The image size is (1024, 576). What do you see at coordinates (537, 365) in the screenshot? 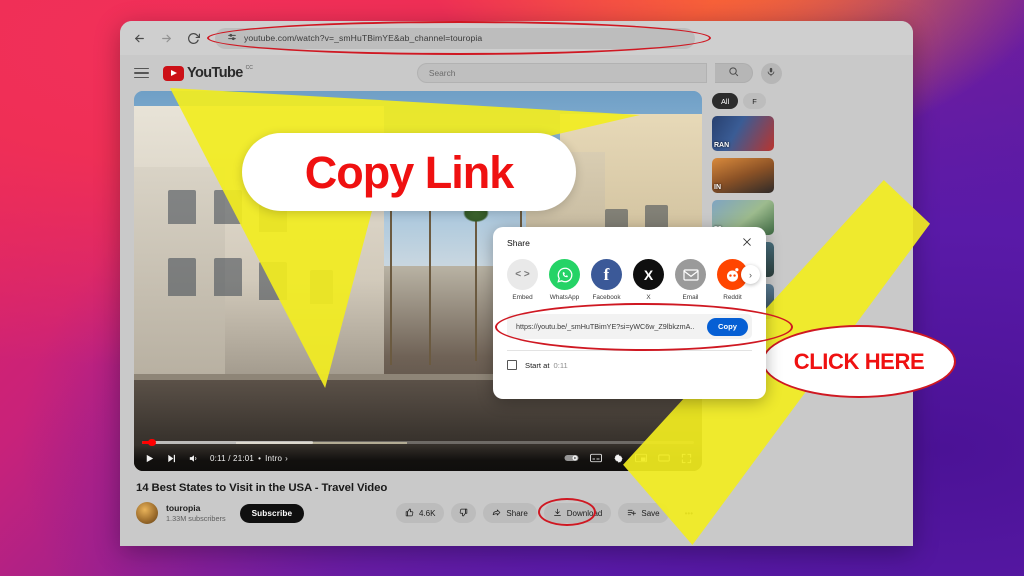
I see `start-at-label: Start at` at bounding box center [537, 365].